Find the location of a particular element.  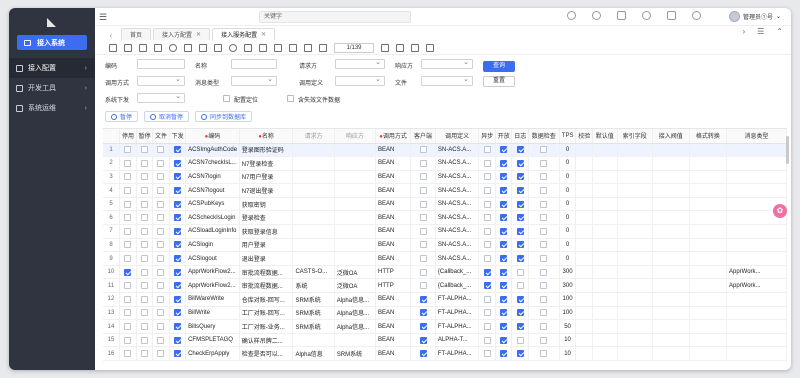

format-cell is located at coordinates (708, 299).